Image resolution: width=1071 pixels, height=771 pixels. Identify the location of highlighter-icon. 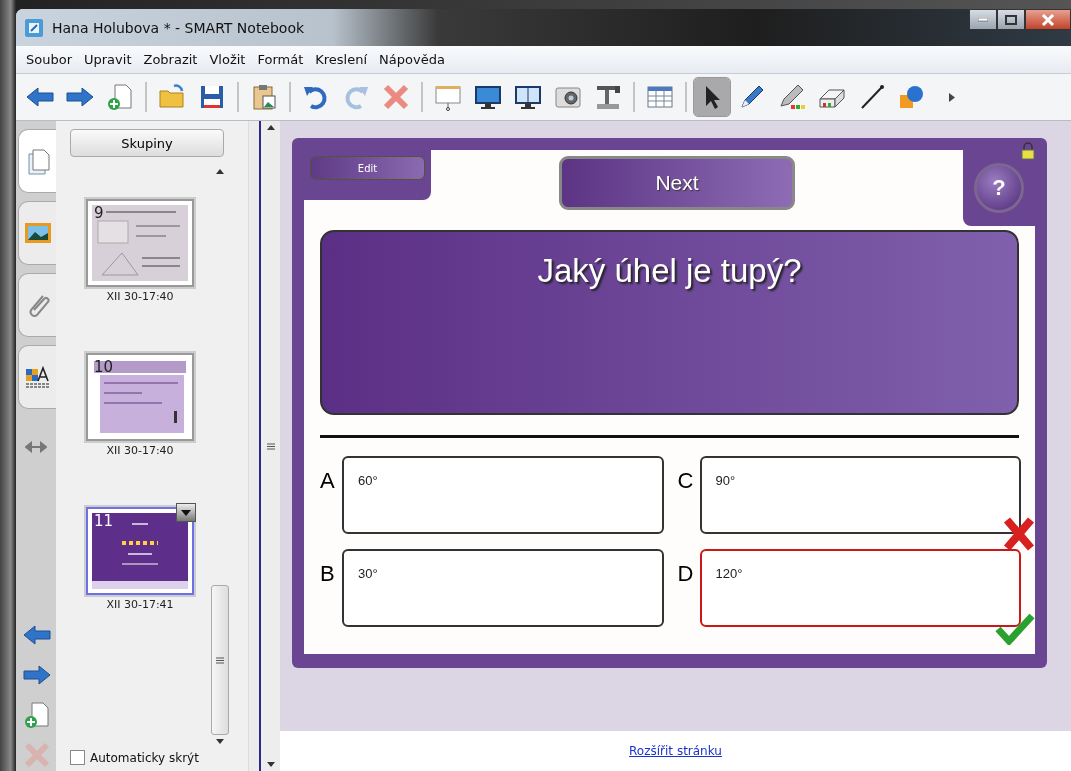
(792, 97).